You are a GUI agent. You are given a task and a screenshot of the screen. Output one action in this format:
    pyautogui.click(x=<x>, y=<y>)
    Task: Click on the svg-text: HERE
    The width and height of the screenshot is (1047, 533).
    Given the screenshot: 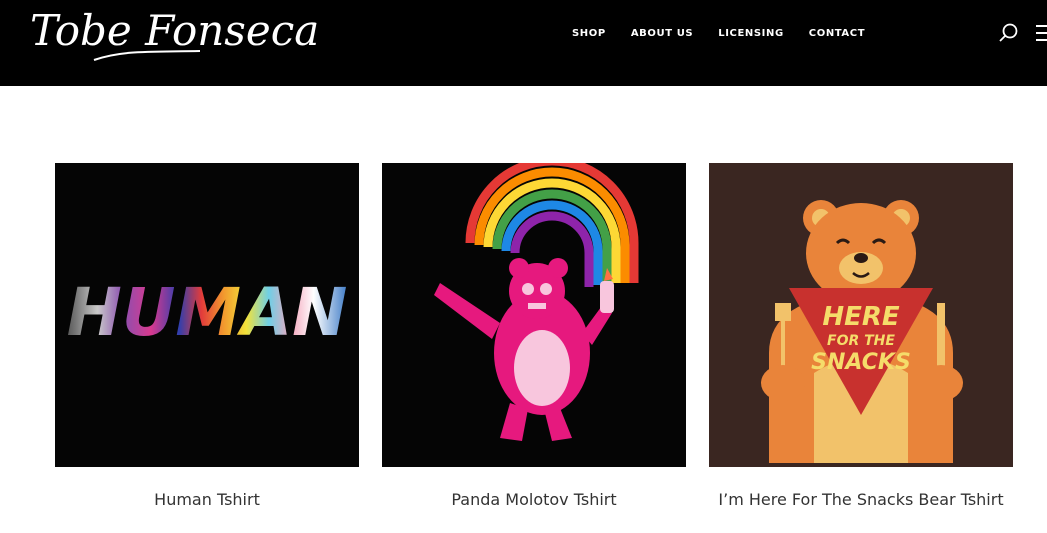 What is the action you would take?
    pyautogui.click(x=861, y=317)
    